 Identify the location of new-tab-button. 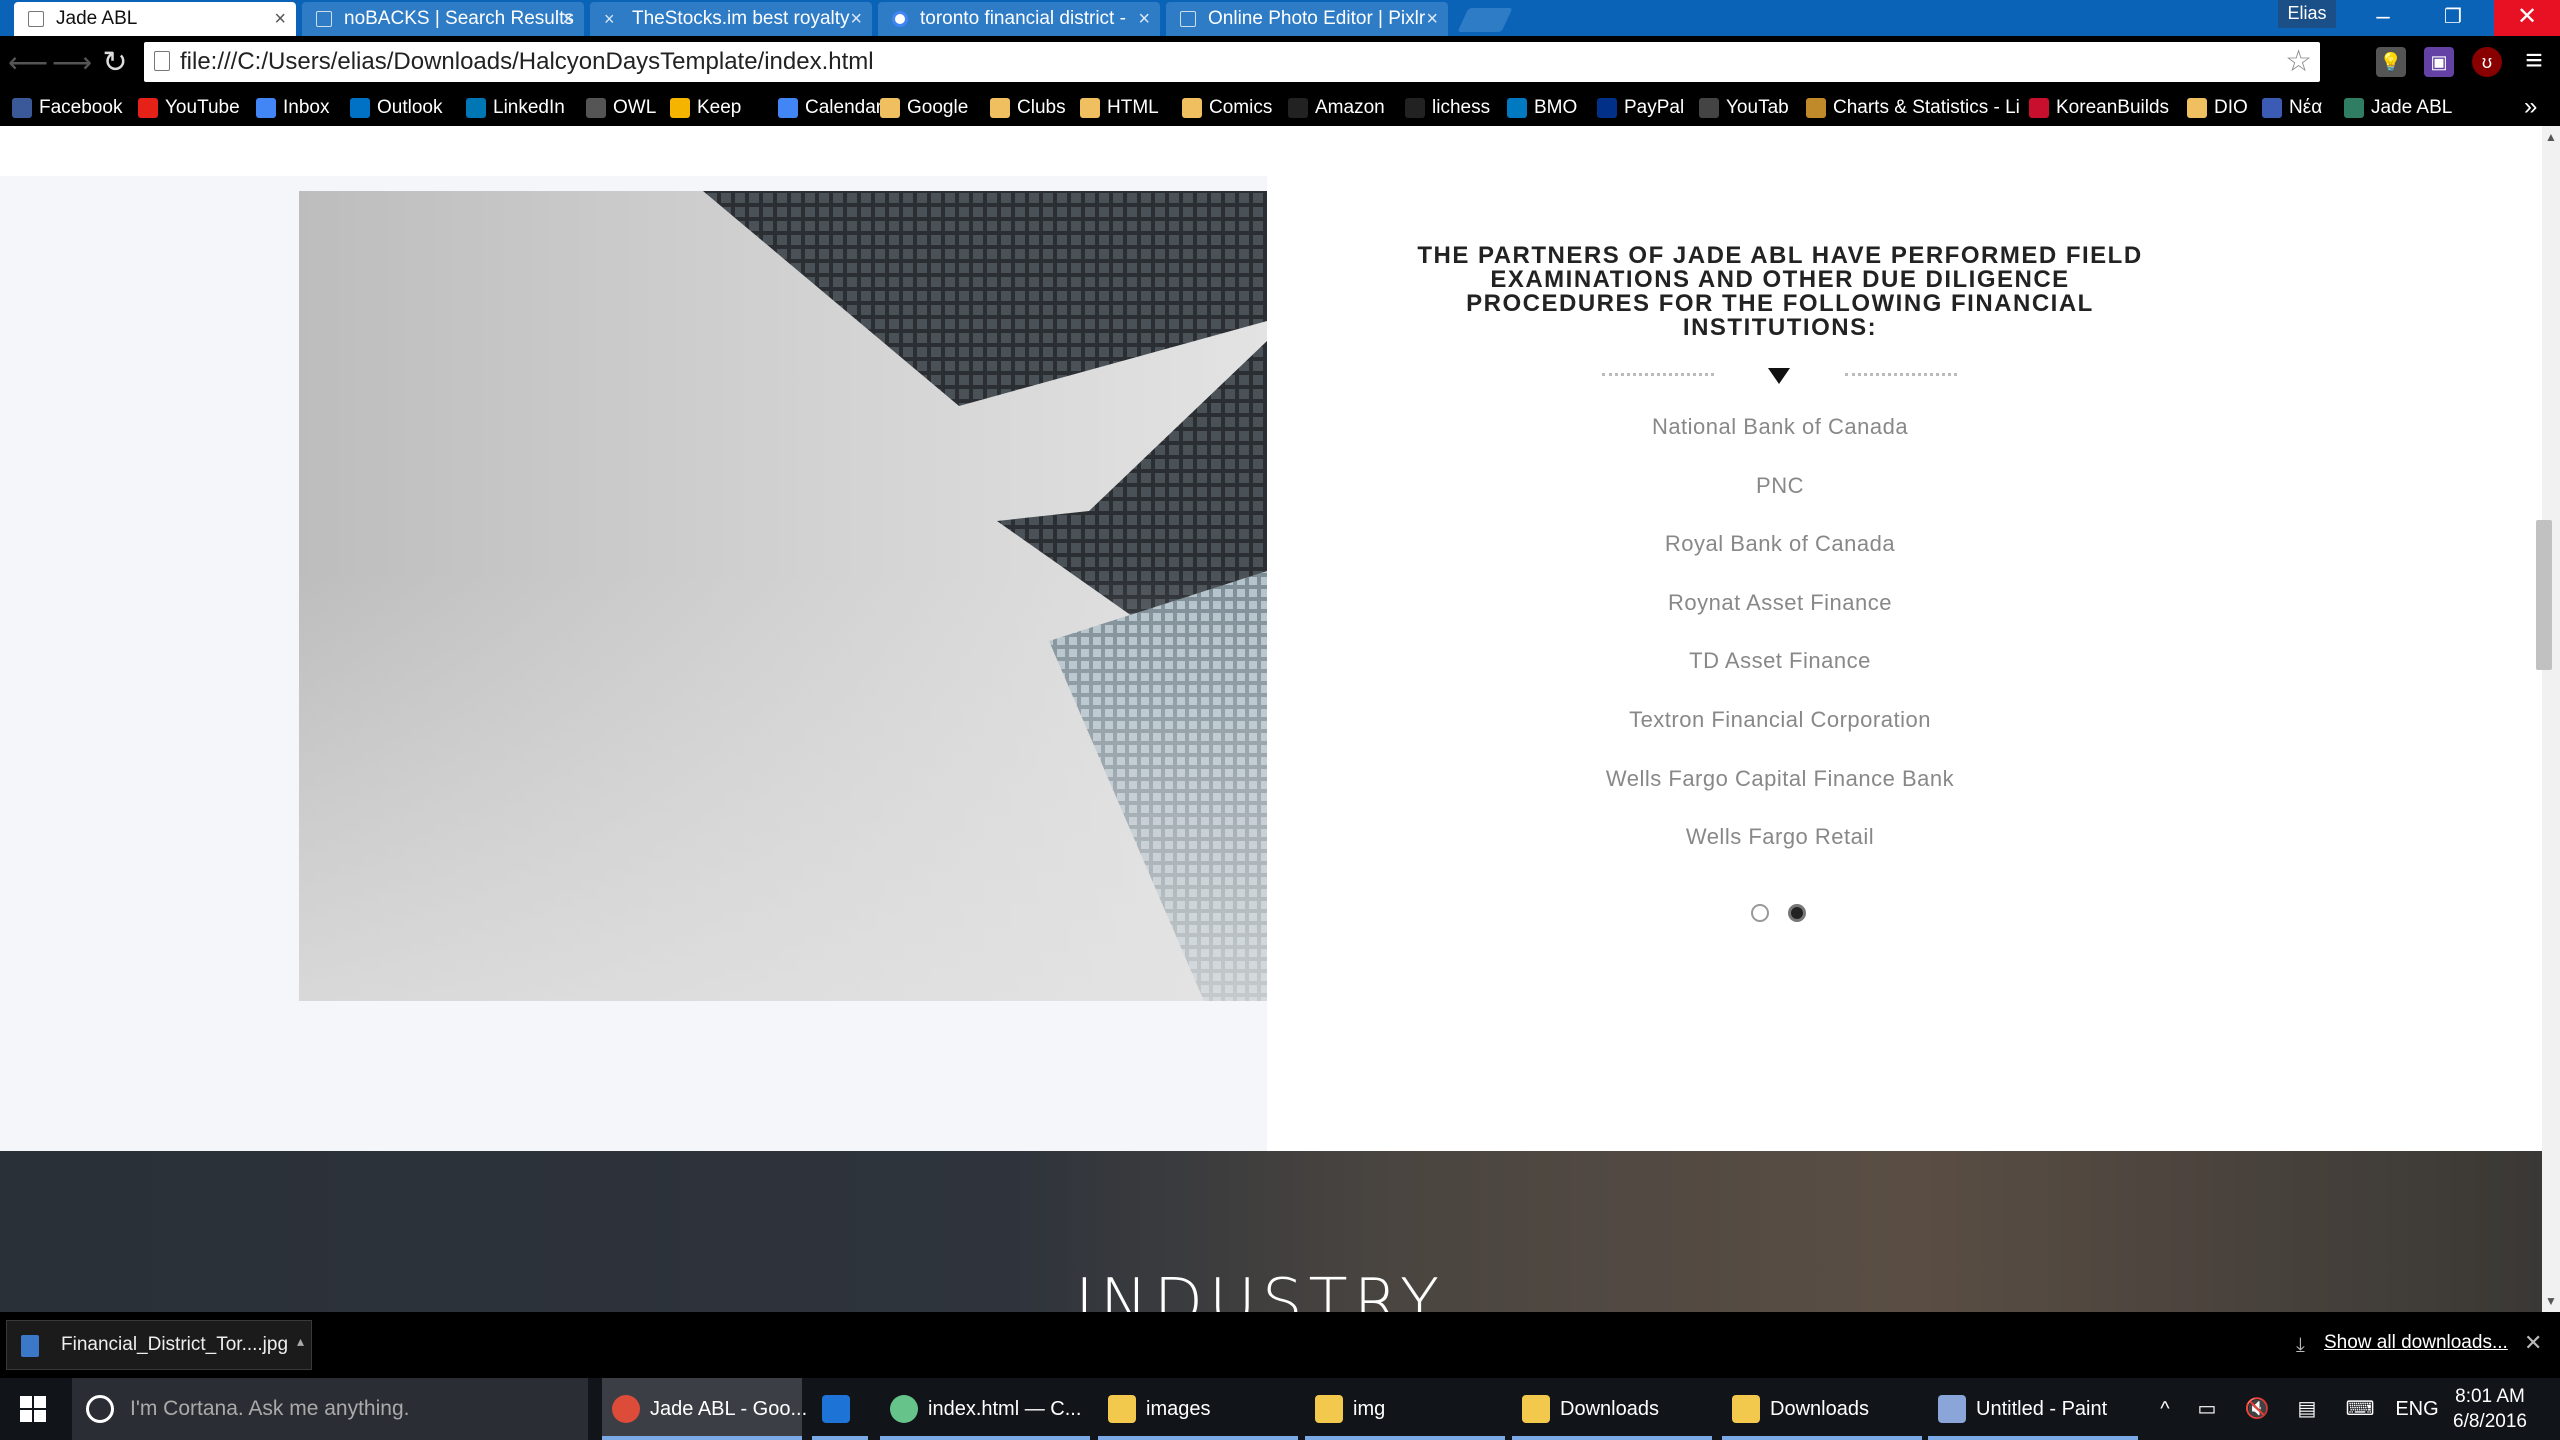
(1485, 20).